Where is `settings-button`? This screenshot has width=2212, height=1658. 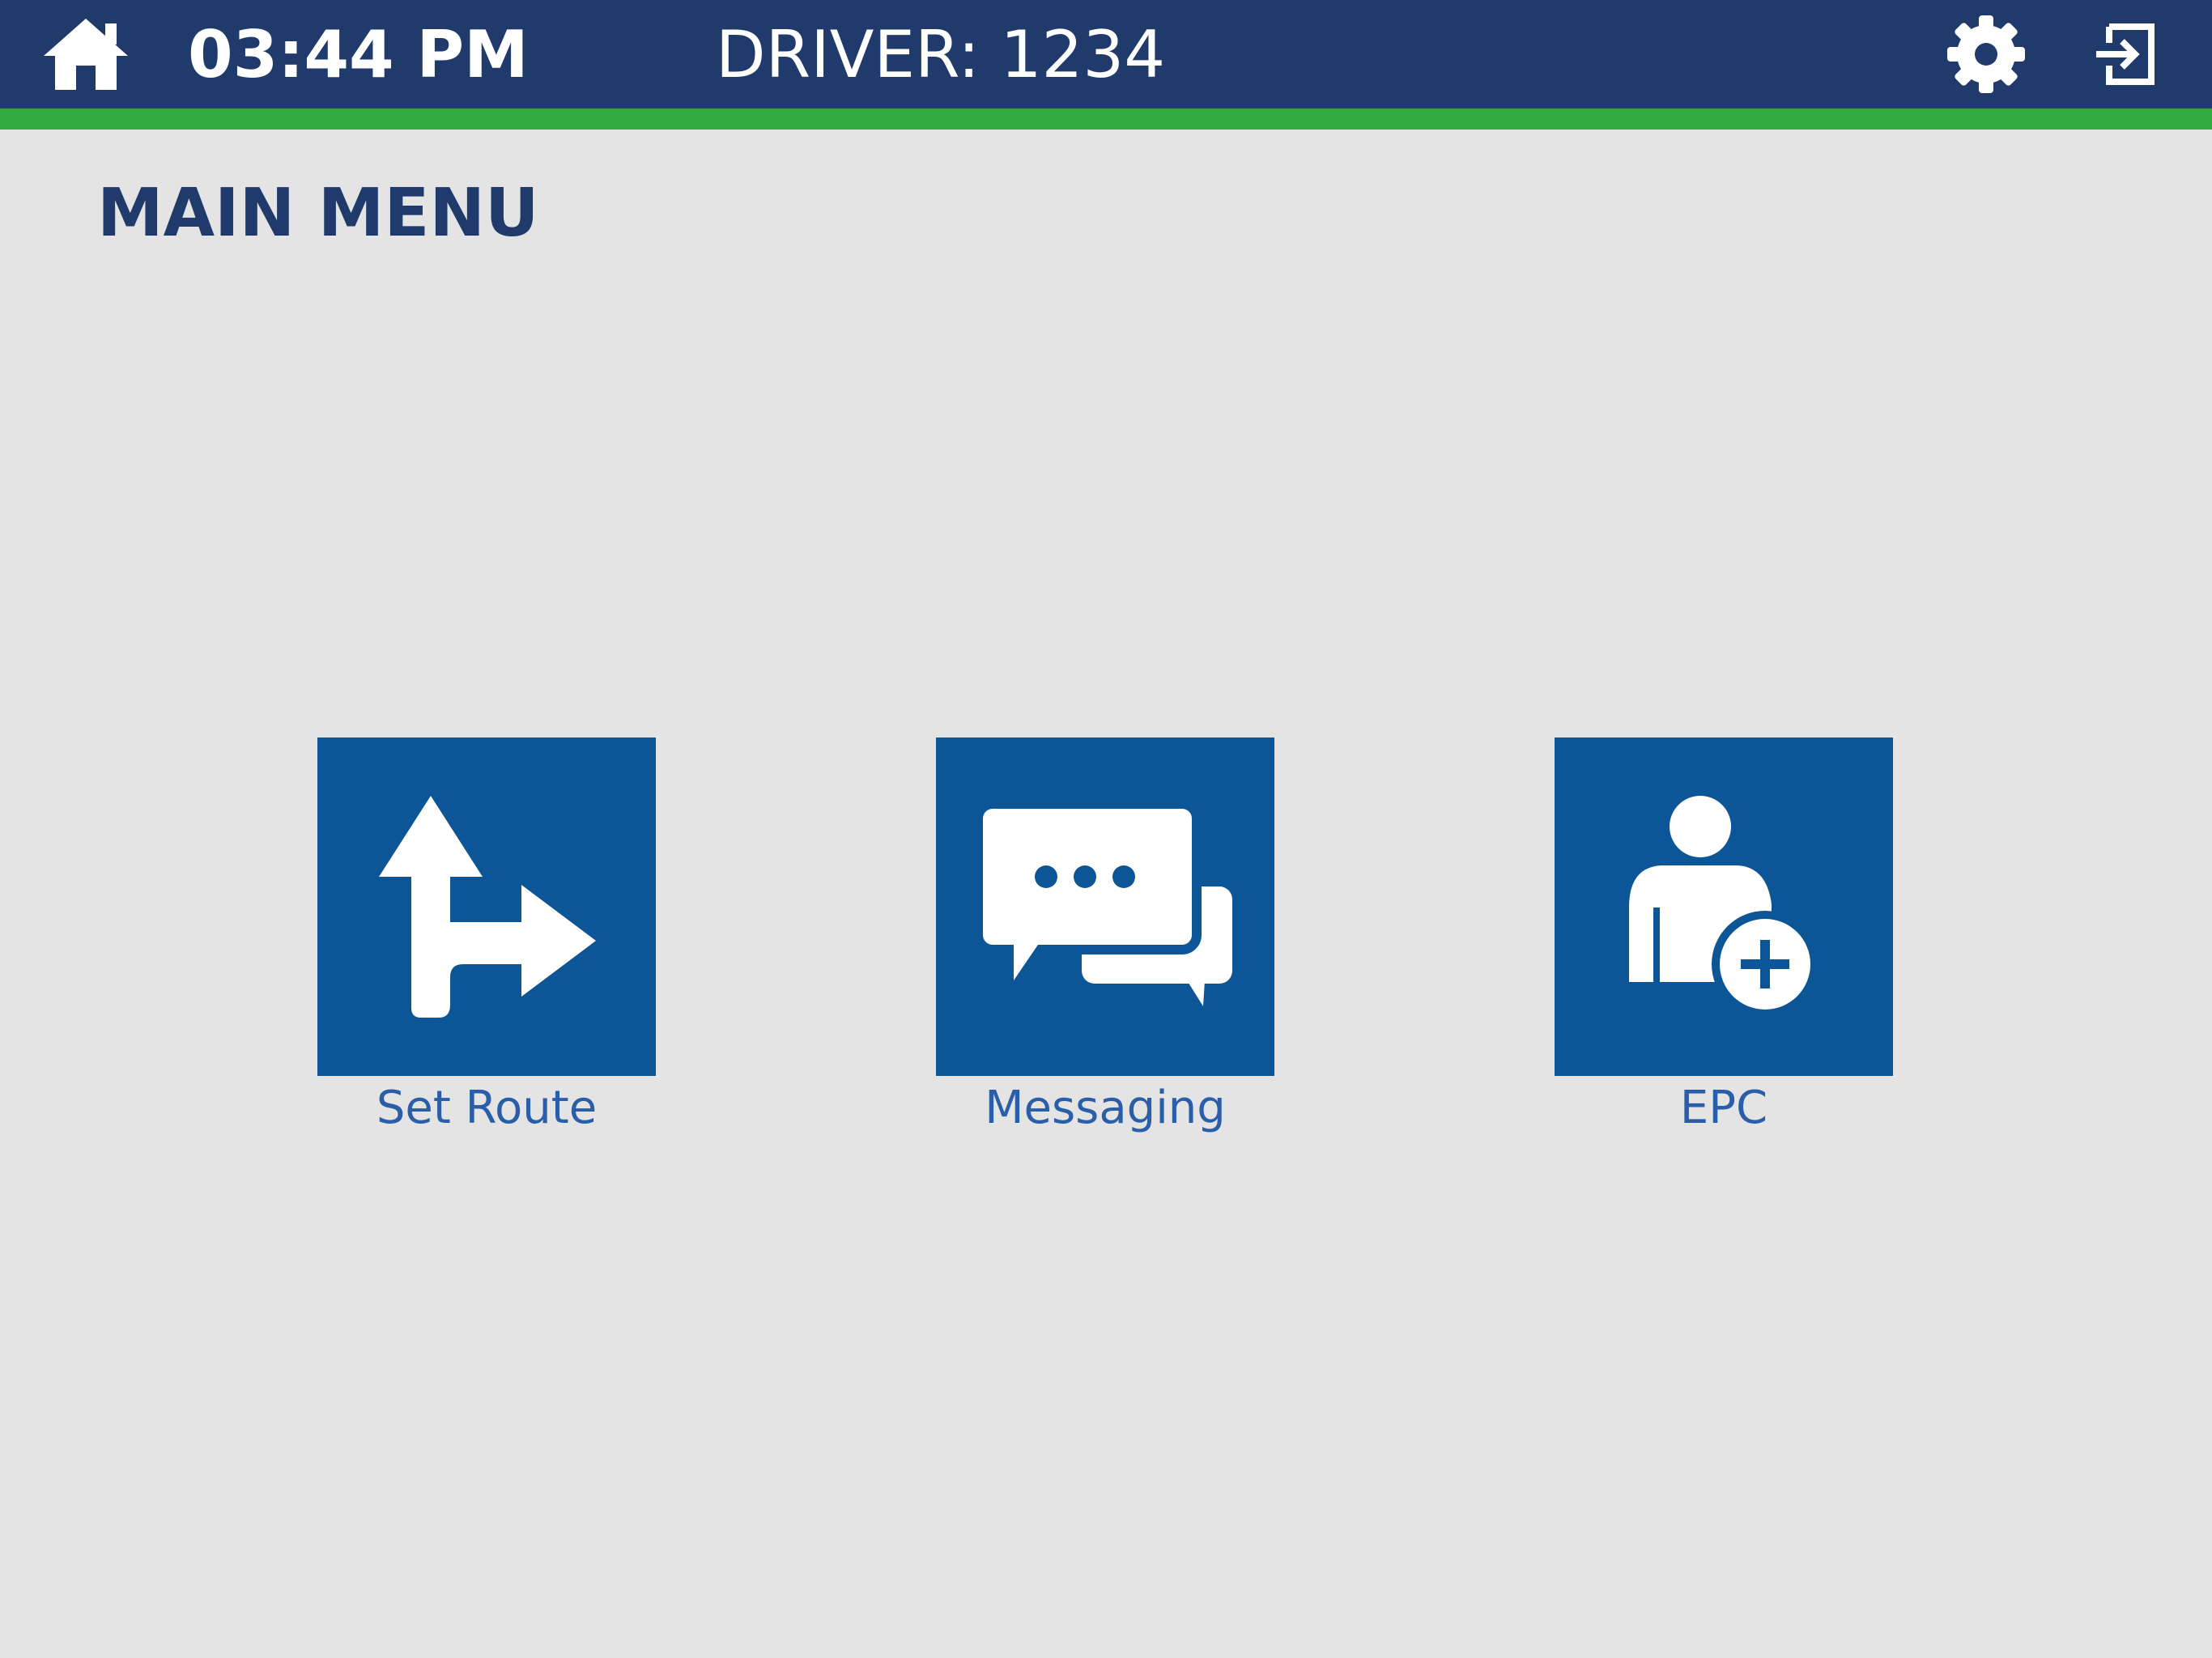
settings-button is located at coordinates (1987, 54).